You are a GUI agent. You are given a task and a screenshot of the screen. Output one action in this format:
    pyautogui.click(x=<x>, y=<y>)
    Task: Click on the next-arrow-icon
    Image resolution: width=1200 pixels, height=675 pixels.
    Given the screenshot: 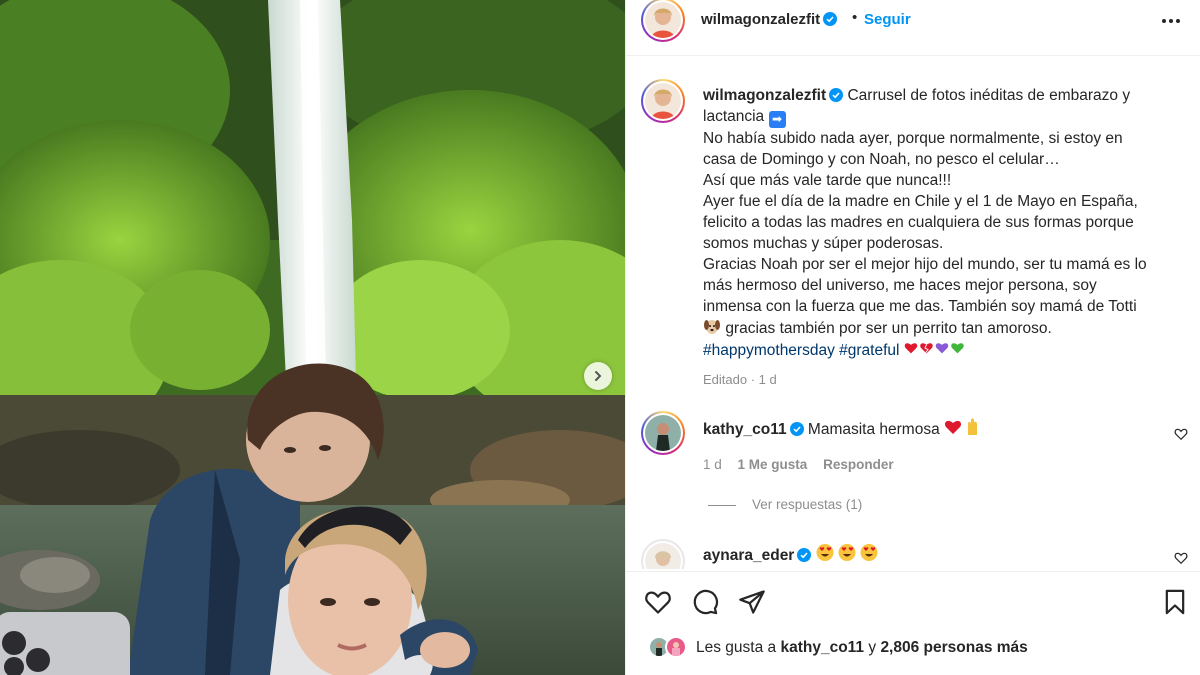 What is the action you would take?
    pyautogui.click(x=598, y=376)
    